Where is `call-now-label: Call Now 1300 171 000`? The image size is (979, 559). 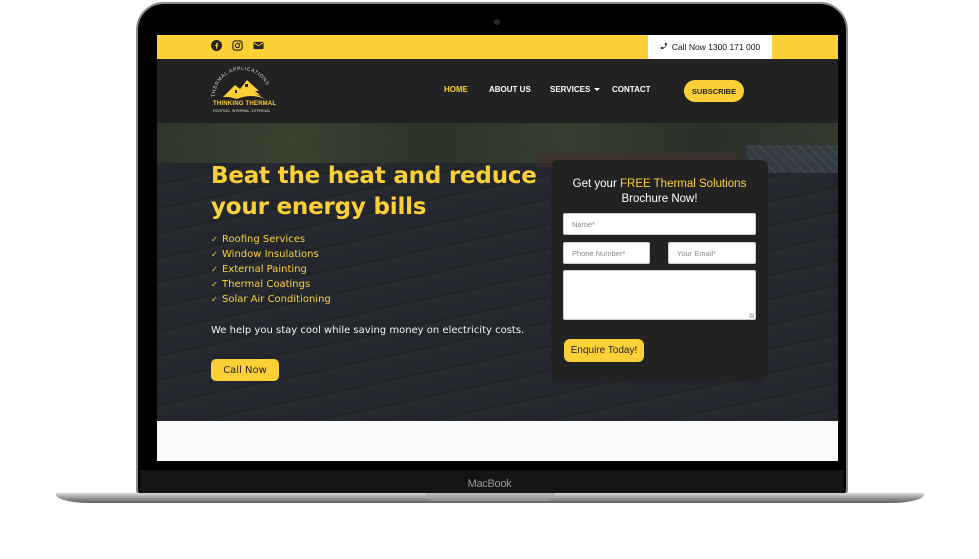 call-now-label: Call Now 1300 171 000 is located at coordinates (716, 47).